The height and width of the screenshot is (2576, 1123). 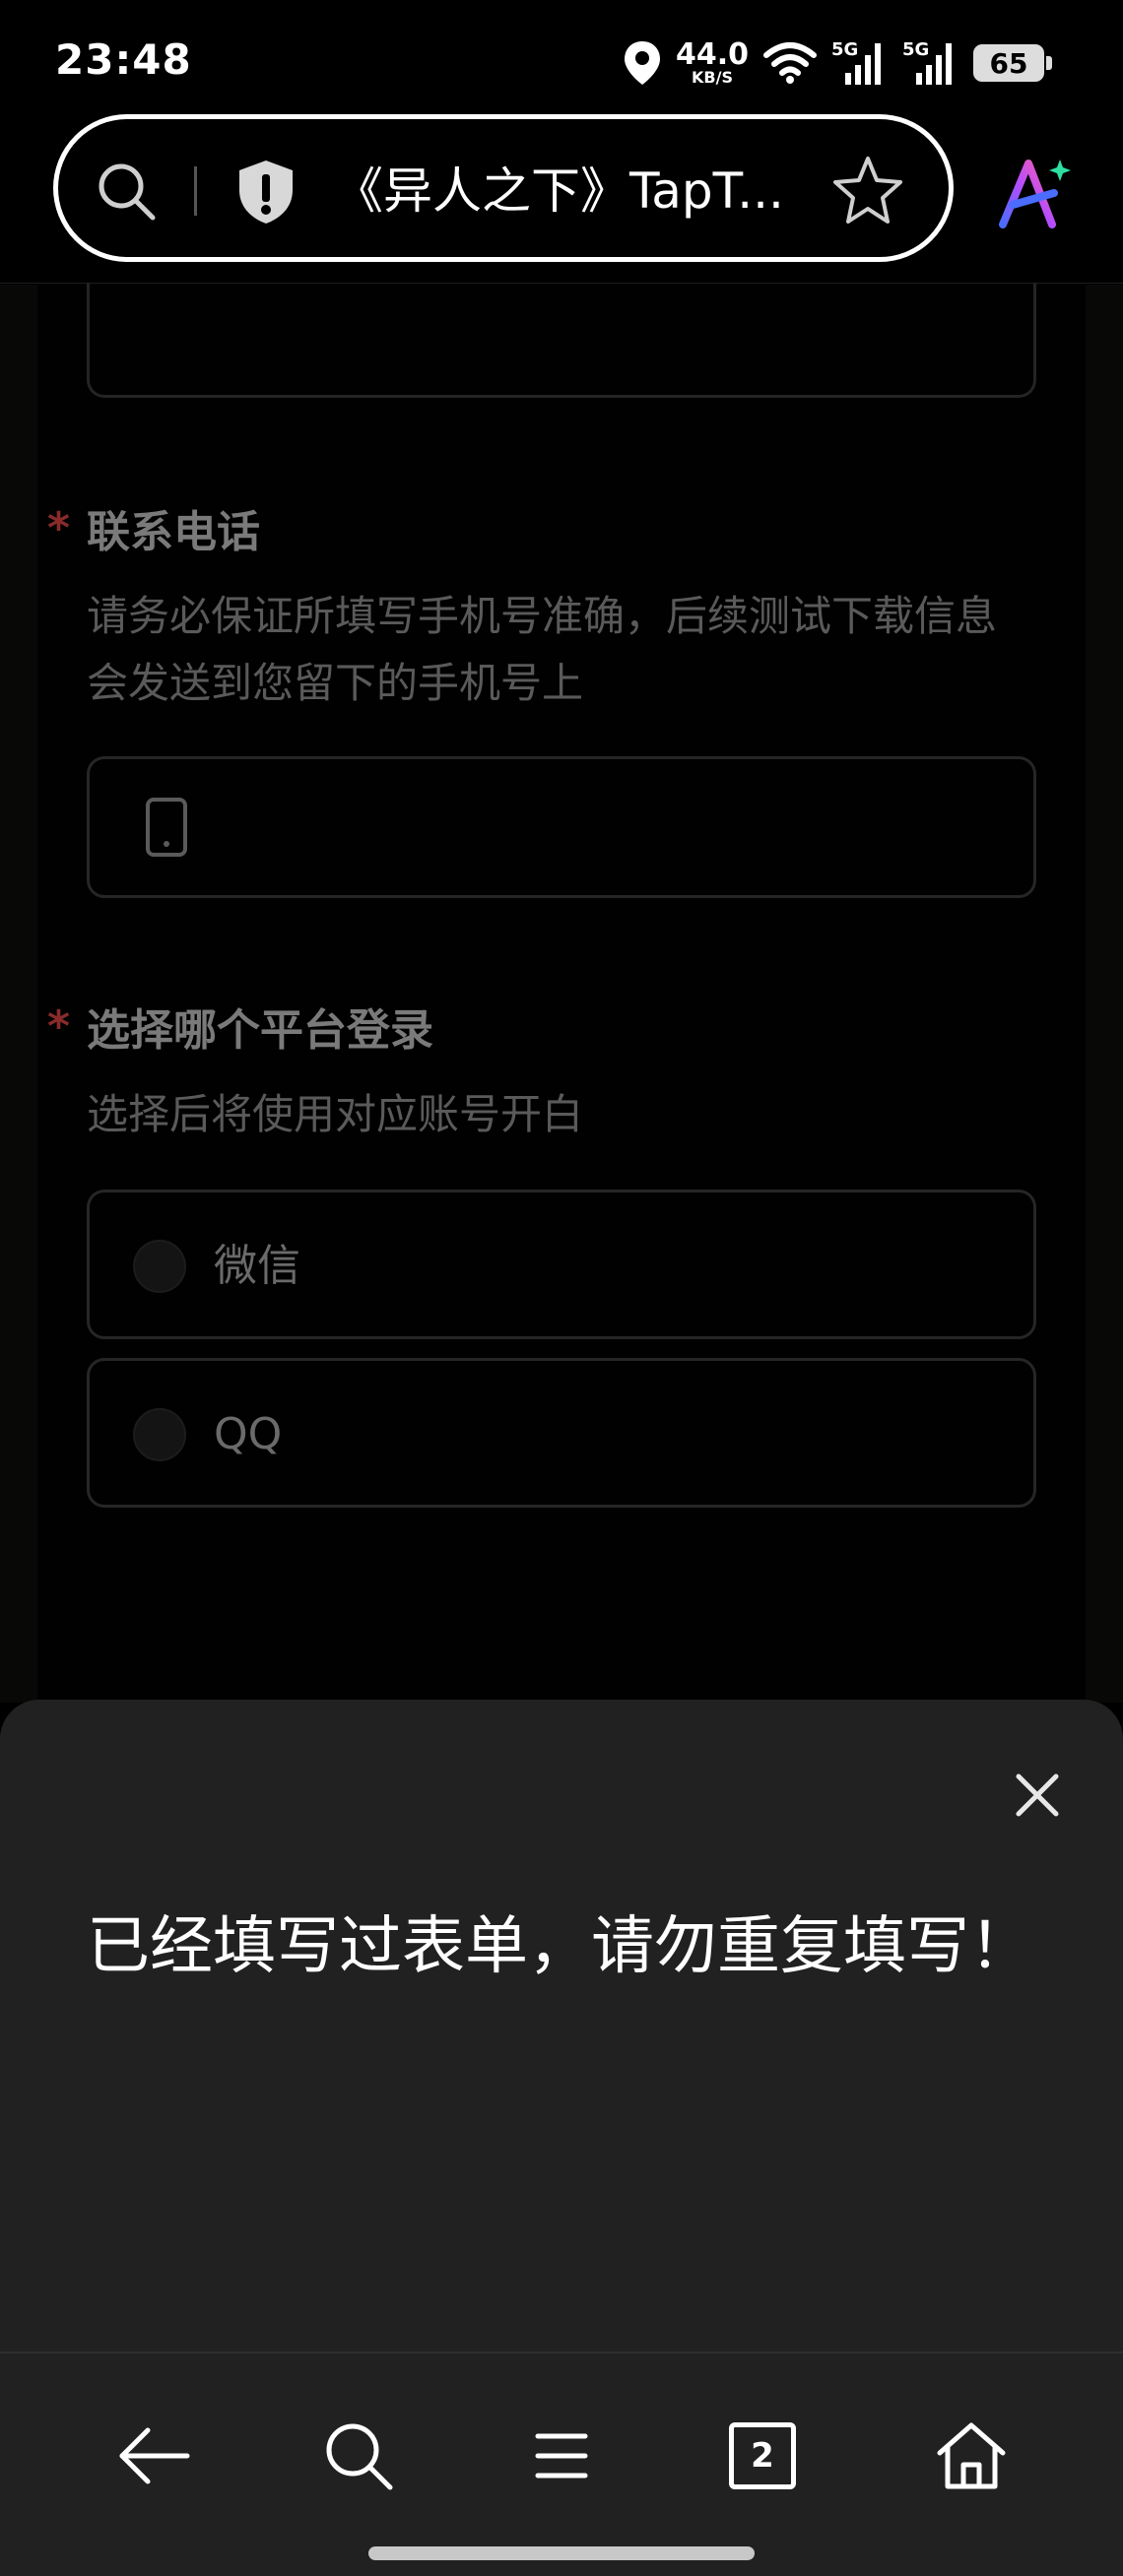 I want to click on phone-icon, so click(x=166, y=827).